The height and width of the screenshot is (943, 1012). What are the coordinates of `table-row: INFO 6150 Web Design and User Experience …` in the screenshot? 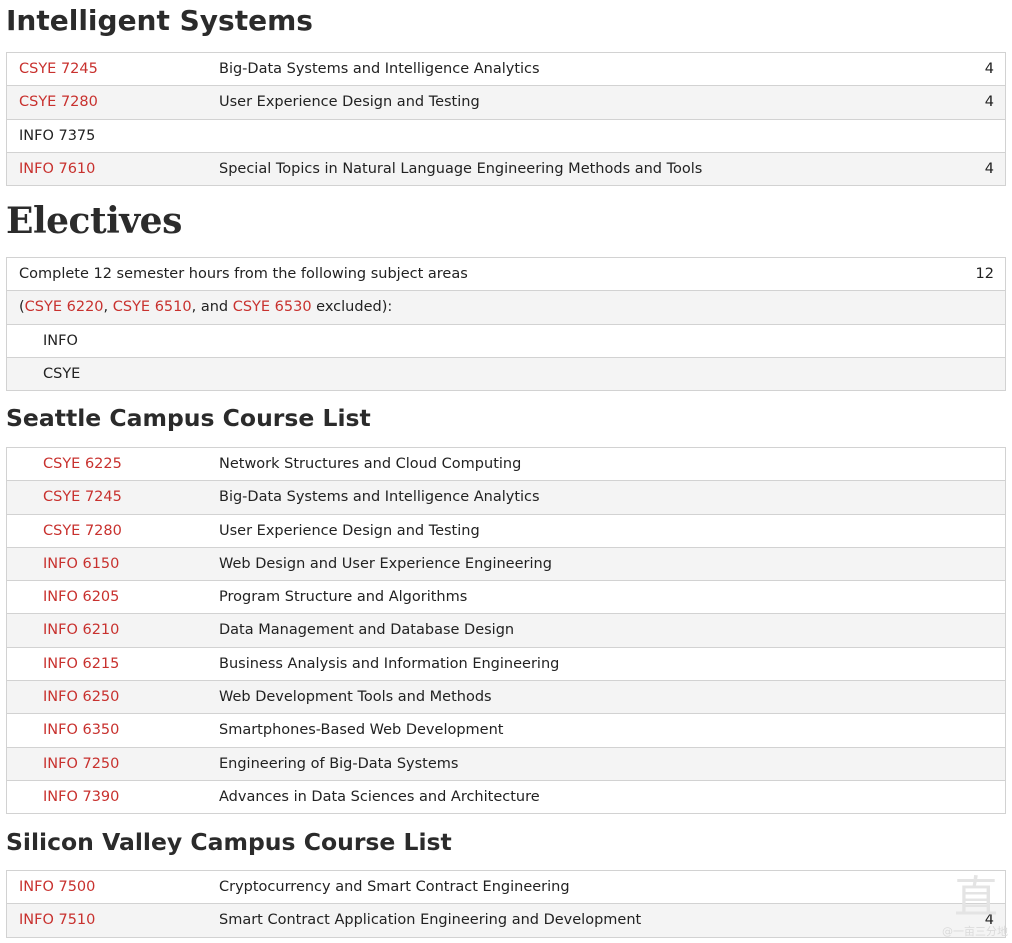 It's located at (506, 564).